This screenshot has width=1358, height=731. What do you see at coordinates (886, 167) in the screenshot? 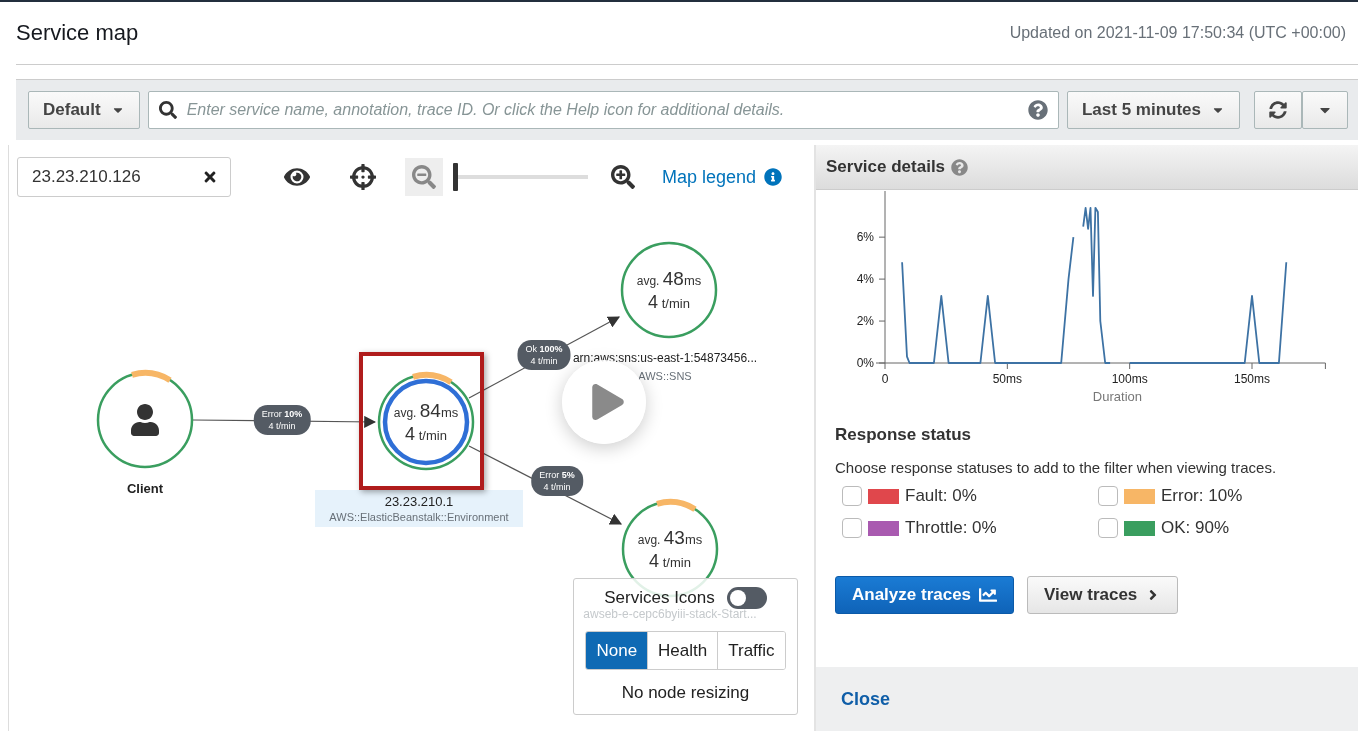
I see `panel-title: Service details` at bounding box center [886, 167].